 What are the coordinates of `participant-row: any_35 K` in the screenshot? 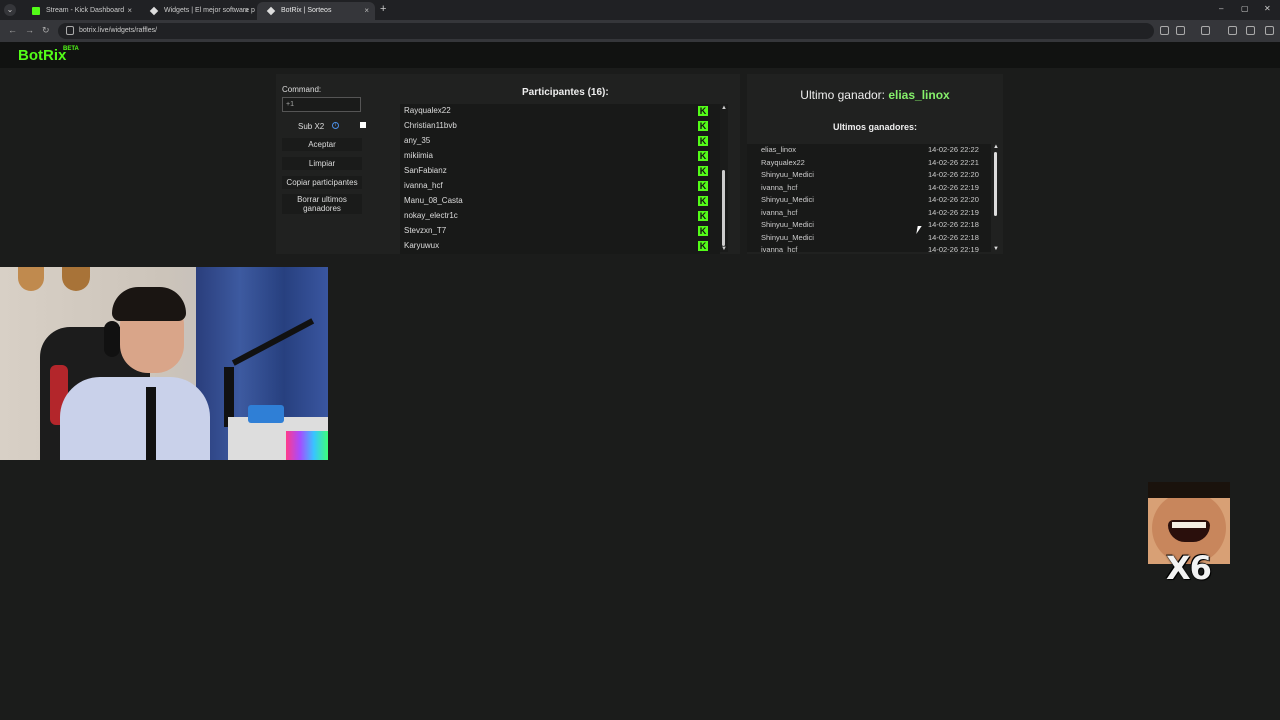 It's located at (560, 141).